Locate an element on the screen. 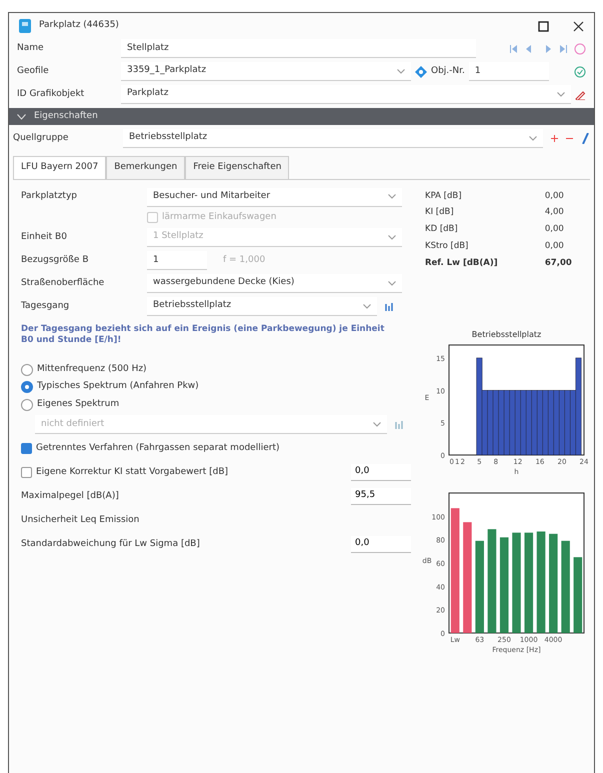 Image resolution: width=603 pixels, height=773 pixels. section-title: Eigenschaften is located at coordinates (66, 116).